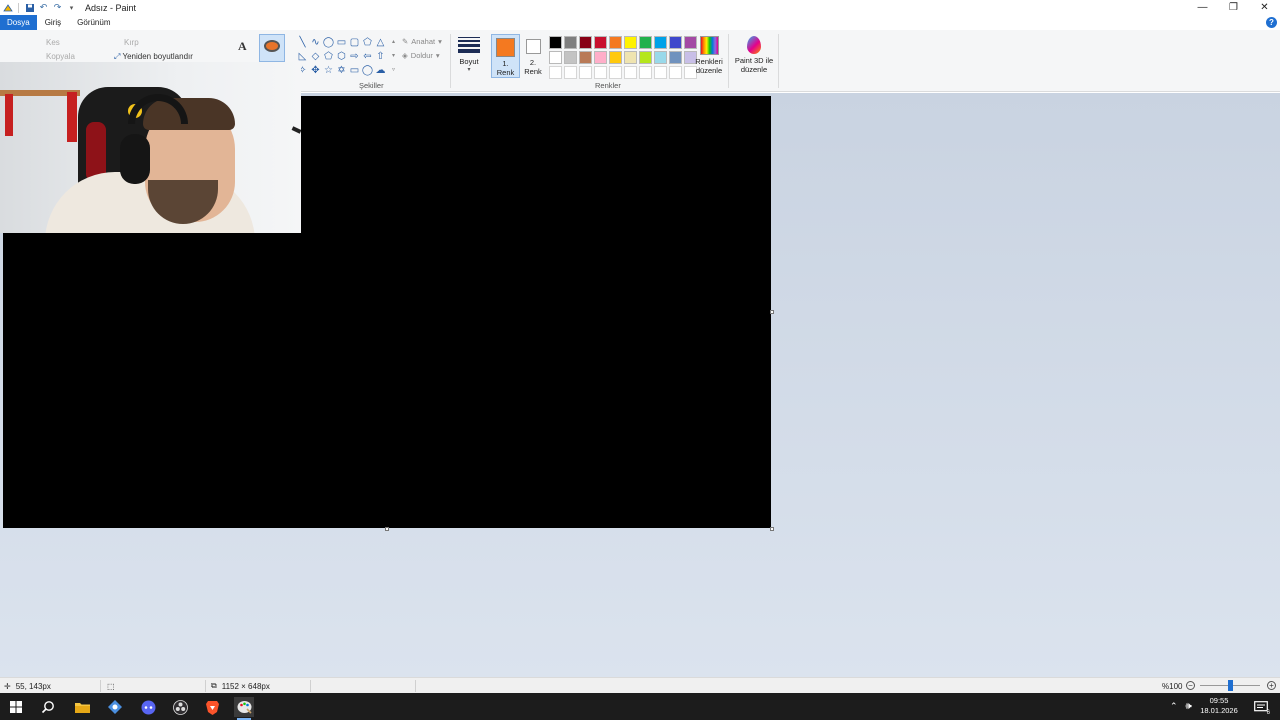 This screenshot has width=1280, height=720. I want to click on rectangle-shape-icon: ▭, so click(341, 43).